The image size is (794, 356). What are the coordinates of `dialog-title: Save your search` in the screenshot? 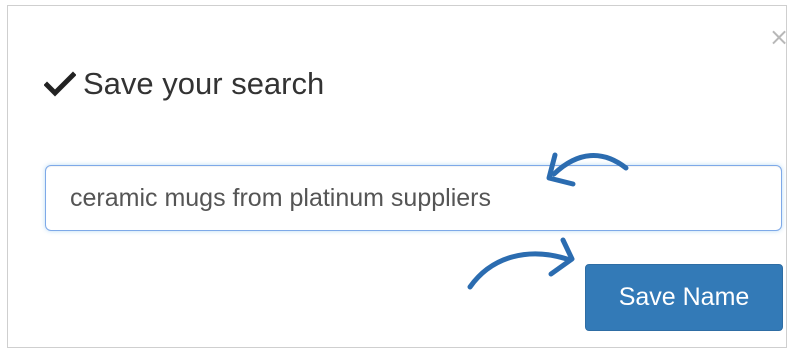 It's located at (184, 84).